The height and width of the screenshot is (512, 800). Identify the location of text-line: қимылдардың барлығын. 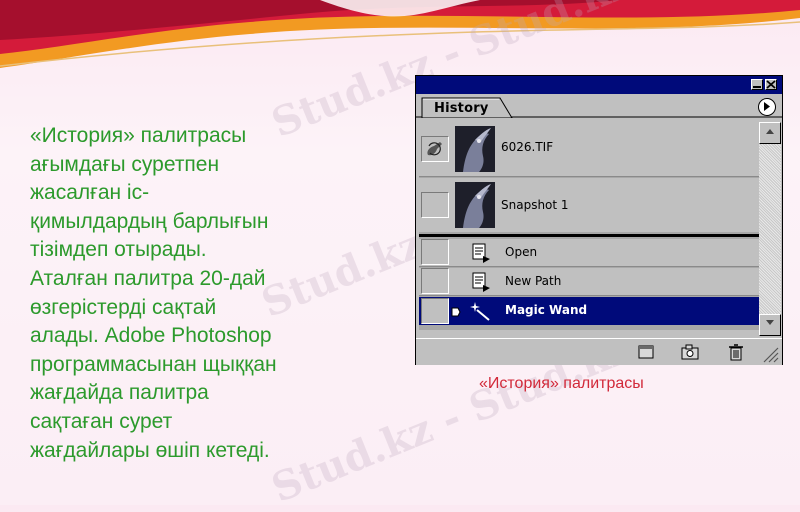
(149, 221).